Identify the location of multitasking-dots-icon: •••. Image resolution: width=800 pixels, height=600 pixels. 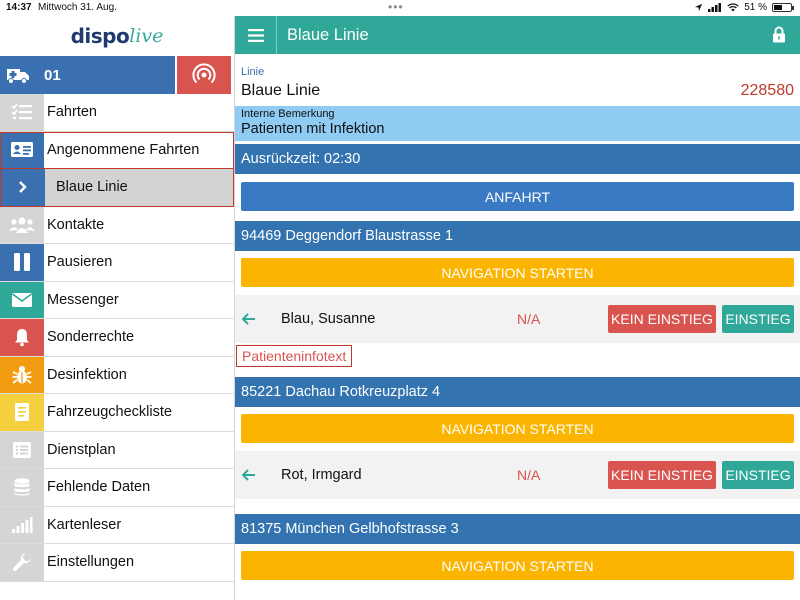
(396, 7).